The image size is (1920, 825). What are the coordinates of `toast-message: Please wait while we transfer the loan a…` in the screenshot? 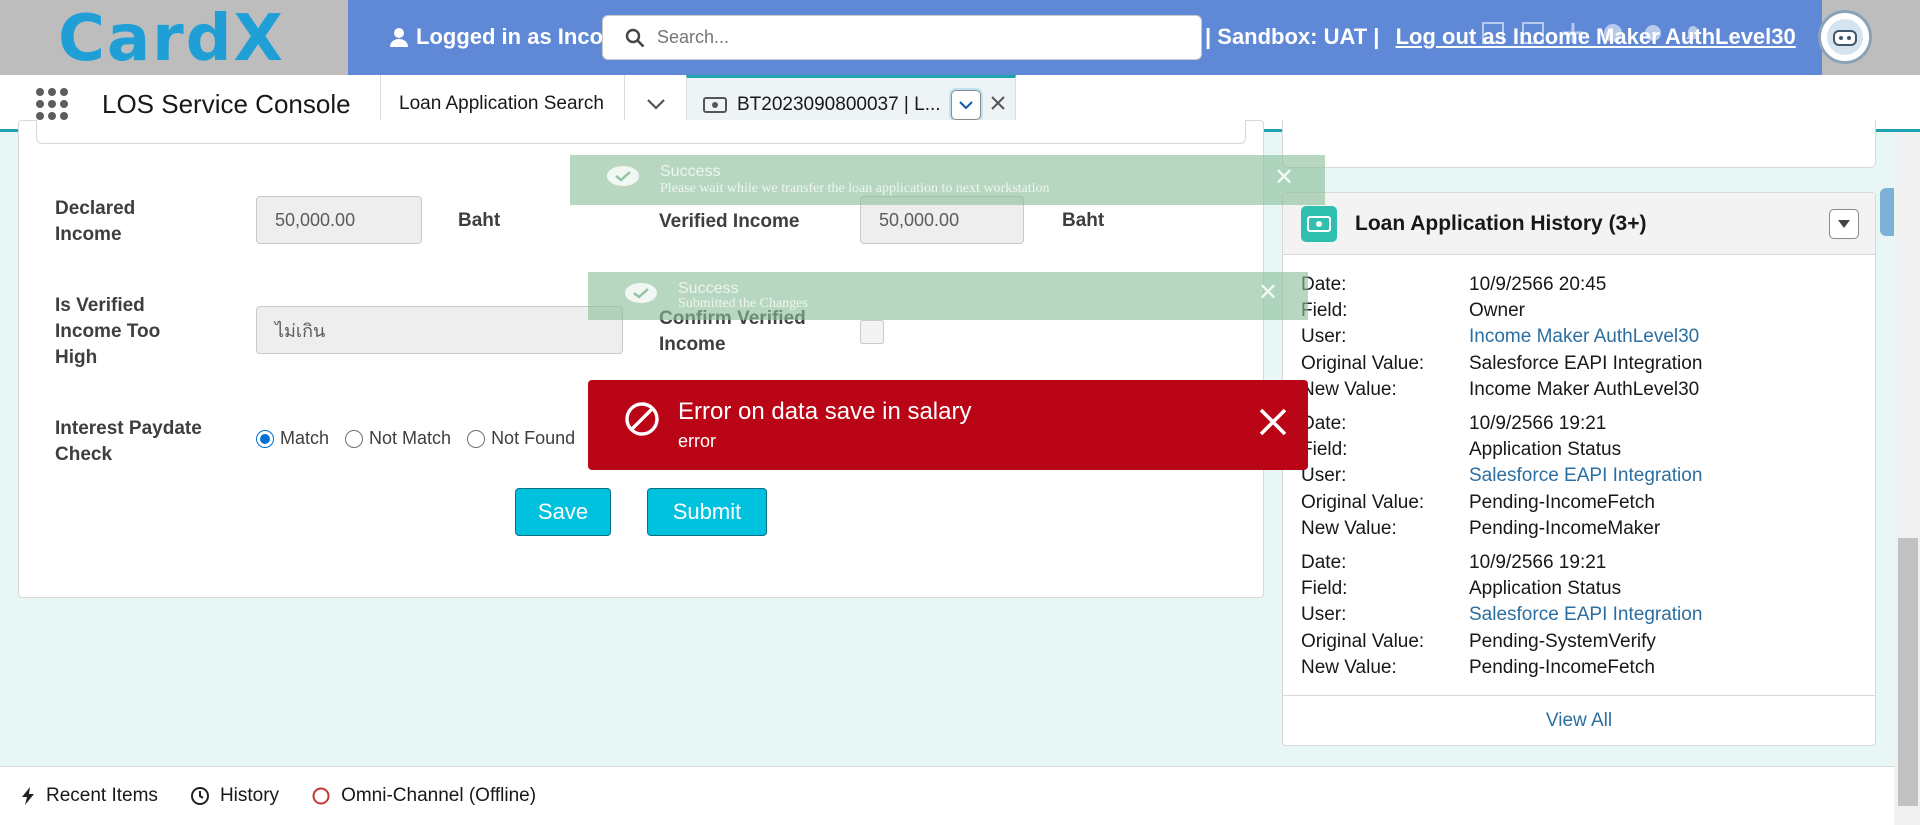 It's located at (855, 188).